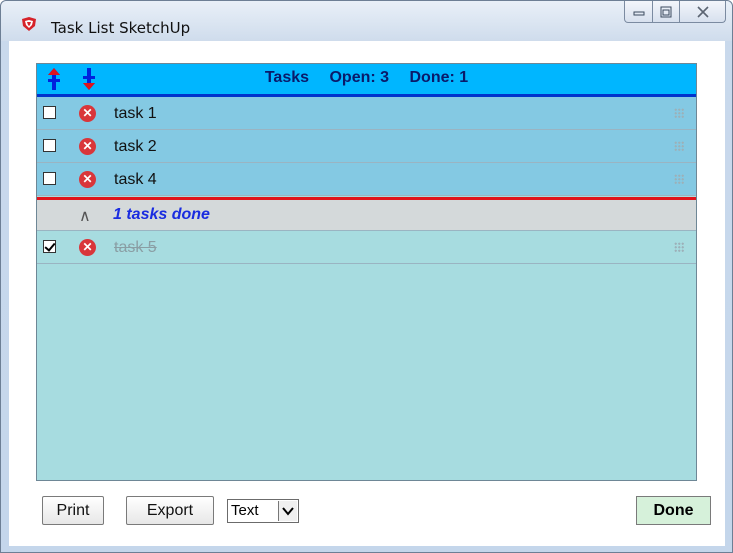  I want to click on done-section-label: 1 tasks done, so click(161, 214).